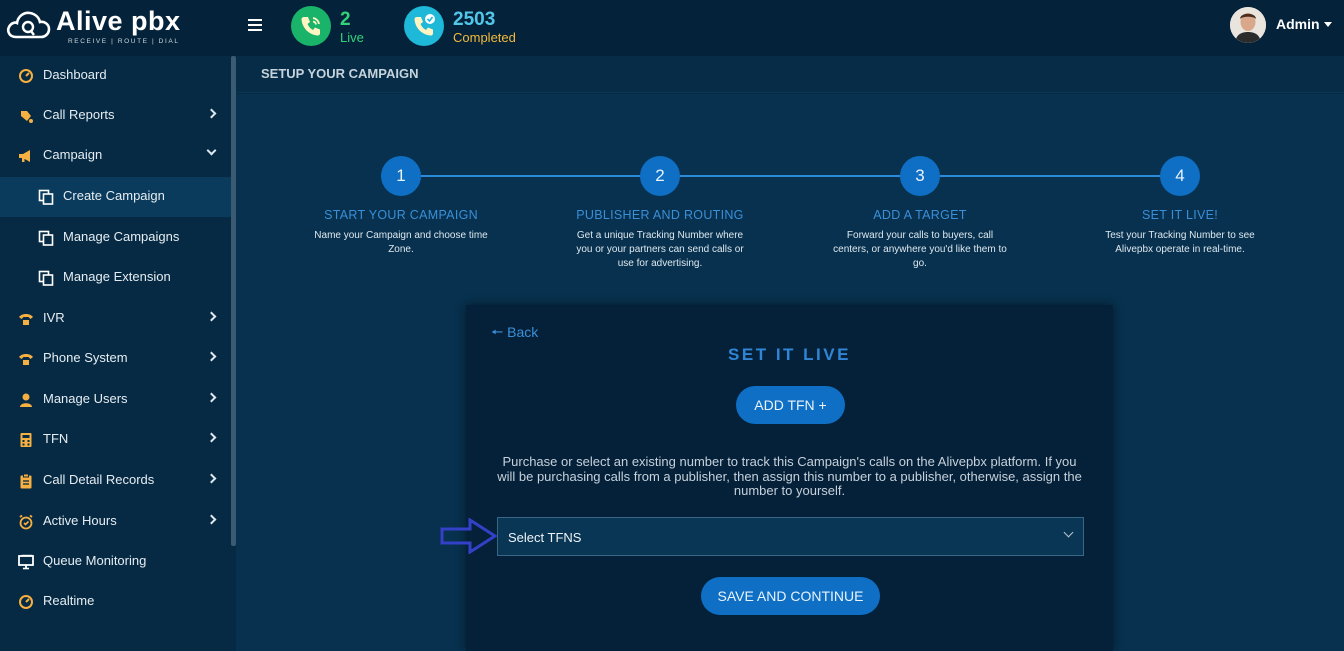 The width and height of the screenshot is (1344, 651). What do you see at coordinates (469, 536) in the screenshot?
I see `annotation-arrow-icon` at bounding box center [469, 536].